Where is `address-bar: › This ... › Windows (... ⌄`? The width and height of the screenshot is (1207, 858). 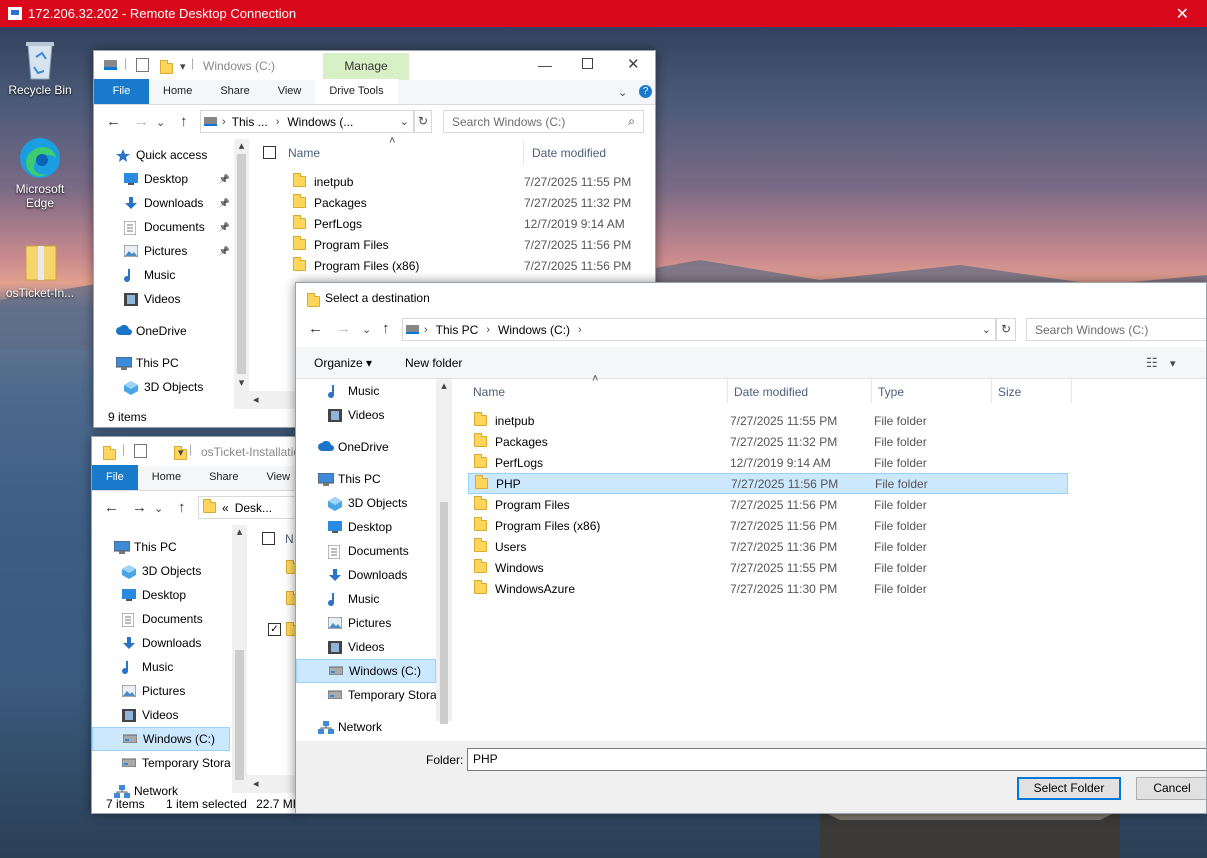 address-bar: › This ... › Windows (... ⌄ is located at coordinates (307, 121).